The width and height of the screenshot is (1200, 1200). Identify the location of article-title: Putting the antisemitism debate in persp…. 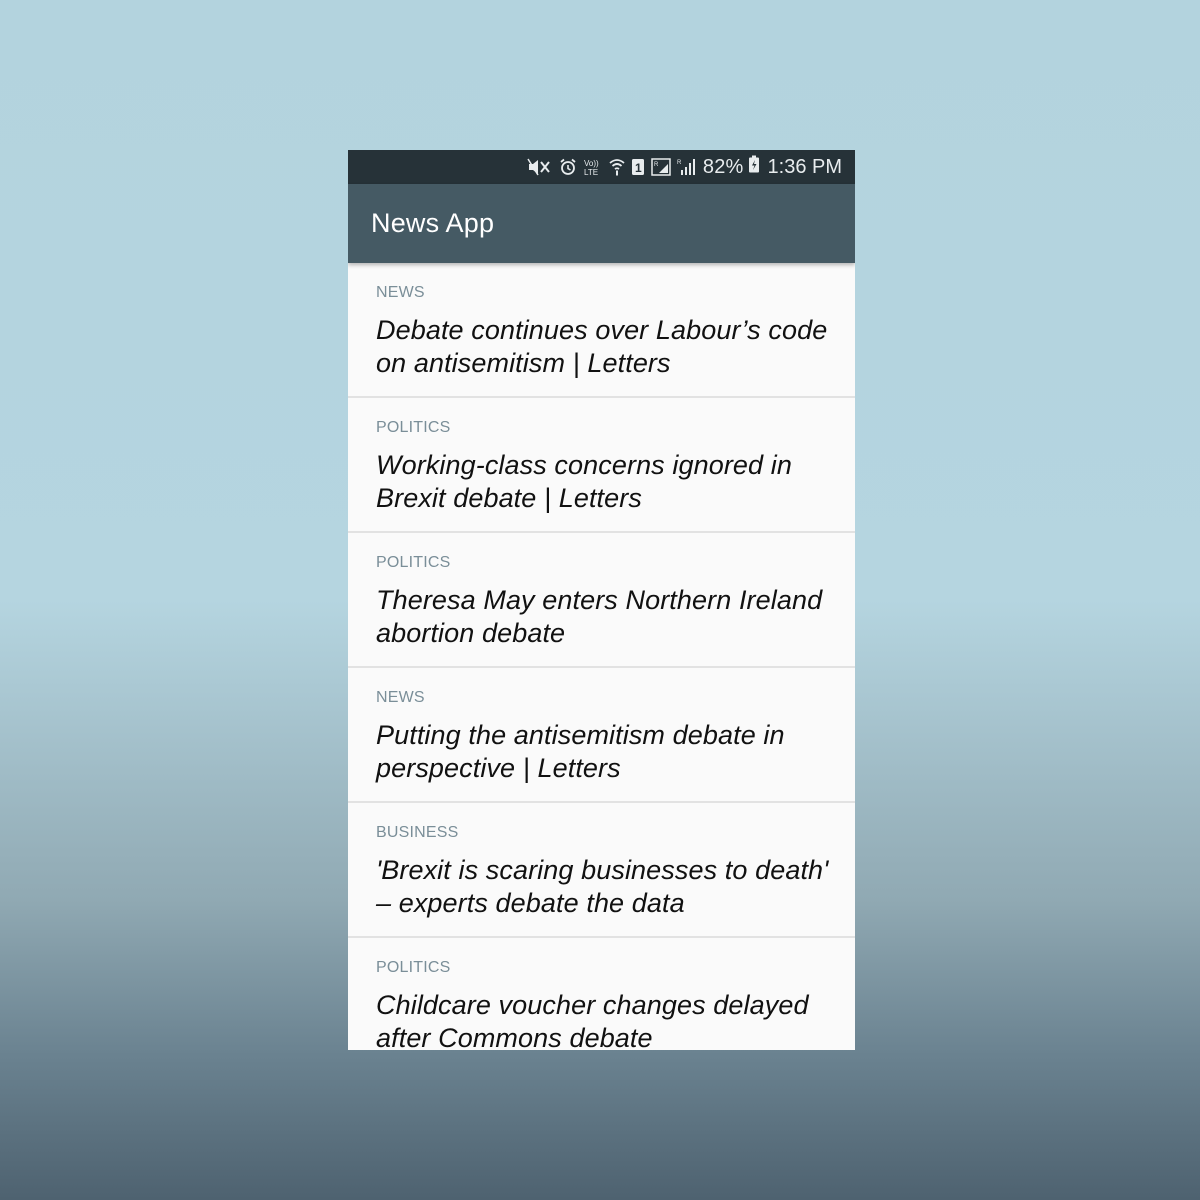
(580, 751).